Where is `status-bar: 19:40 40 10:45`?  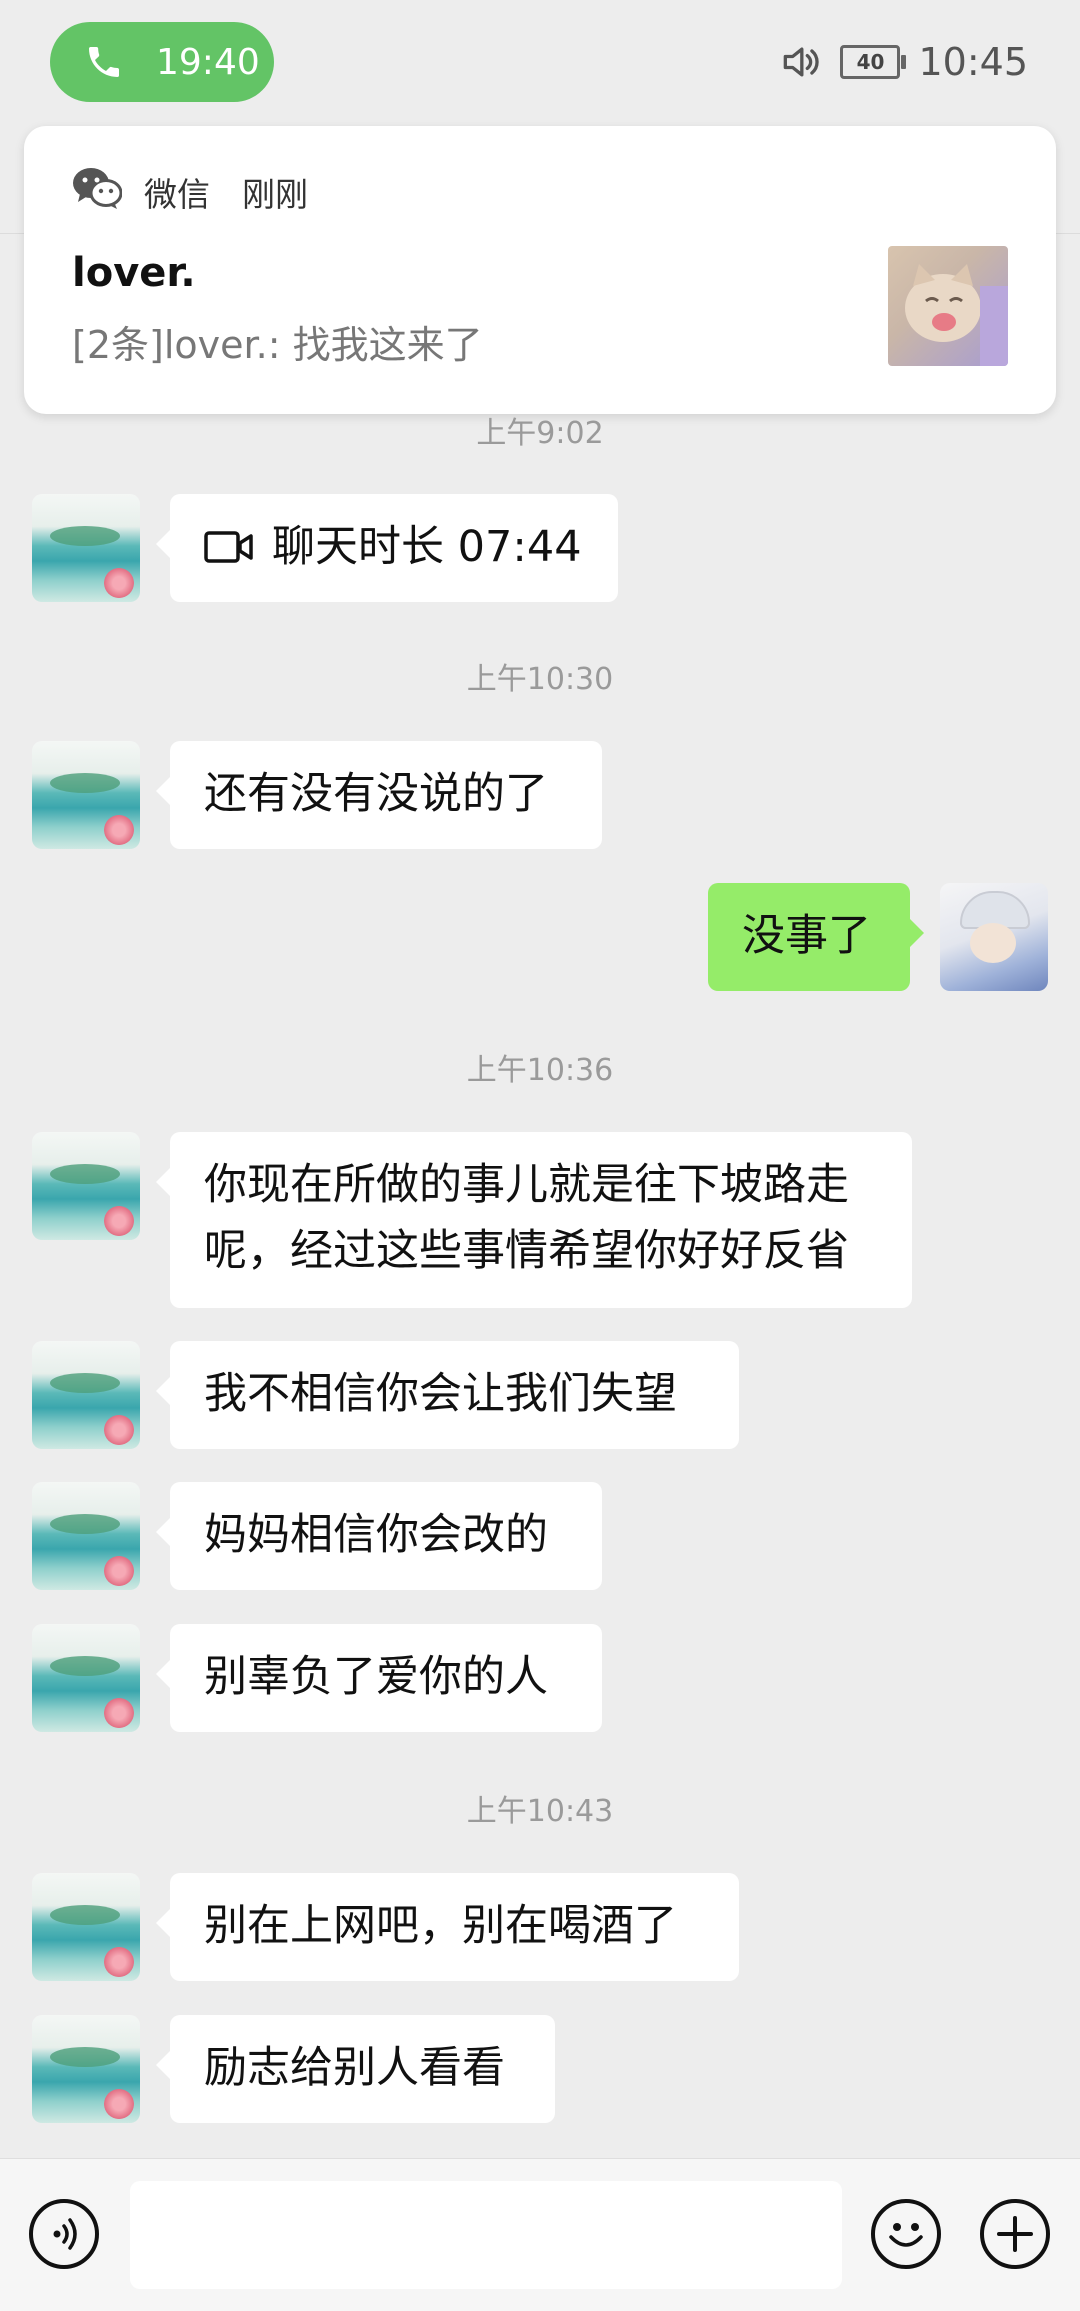
status-bar: 19:40 40 10:45 is located at coordinates (540, 62).